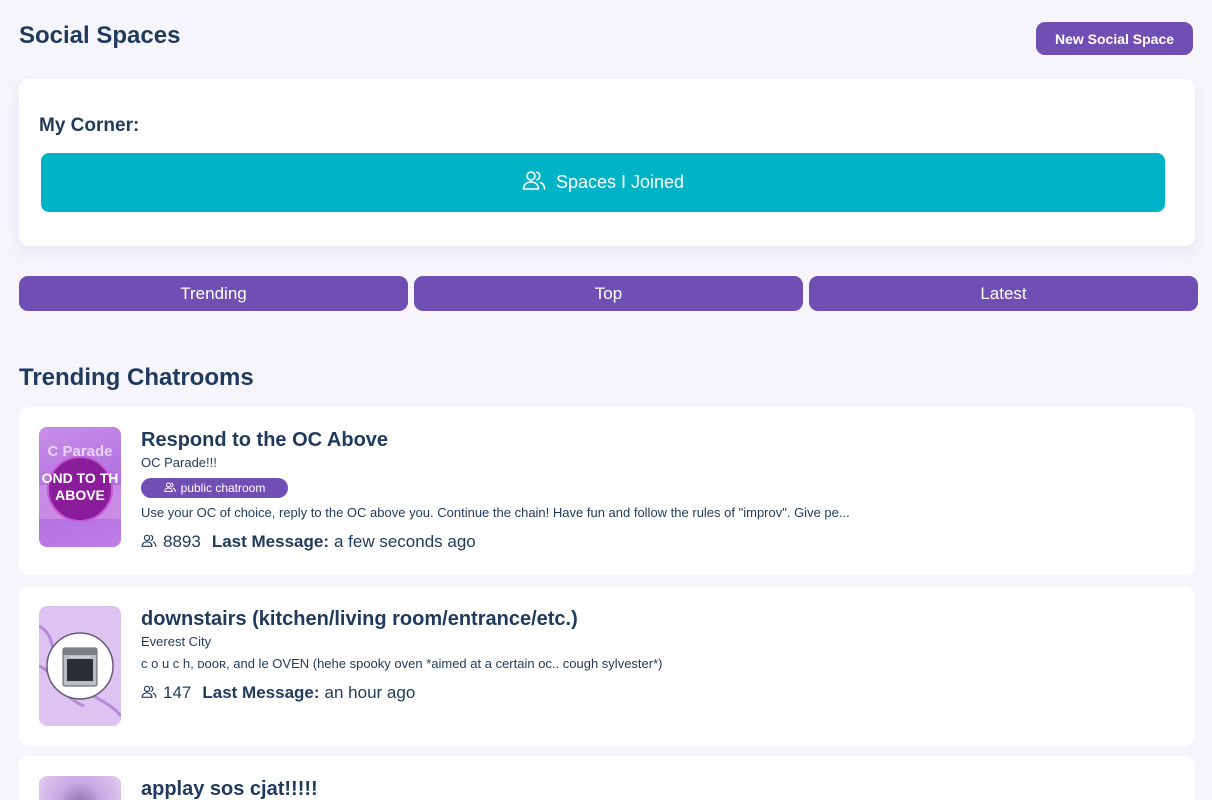  Describe the element at coordinates (80, 495) in the screenshot. I see `thumbnail-text-bottom: ABOVE` at that location.